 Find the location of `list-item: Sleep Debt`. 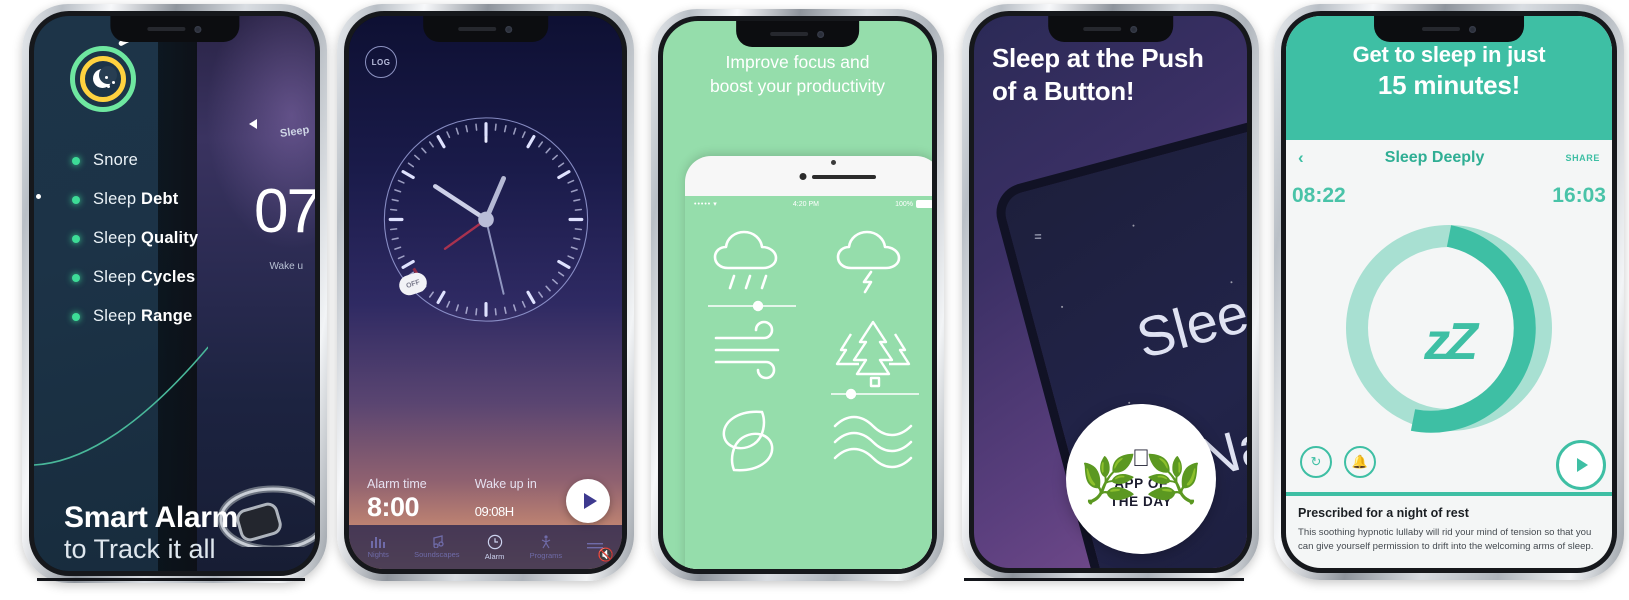

list-item: Sleep Debt is located at coordinates (135, 199).